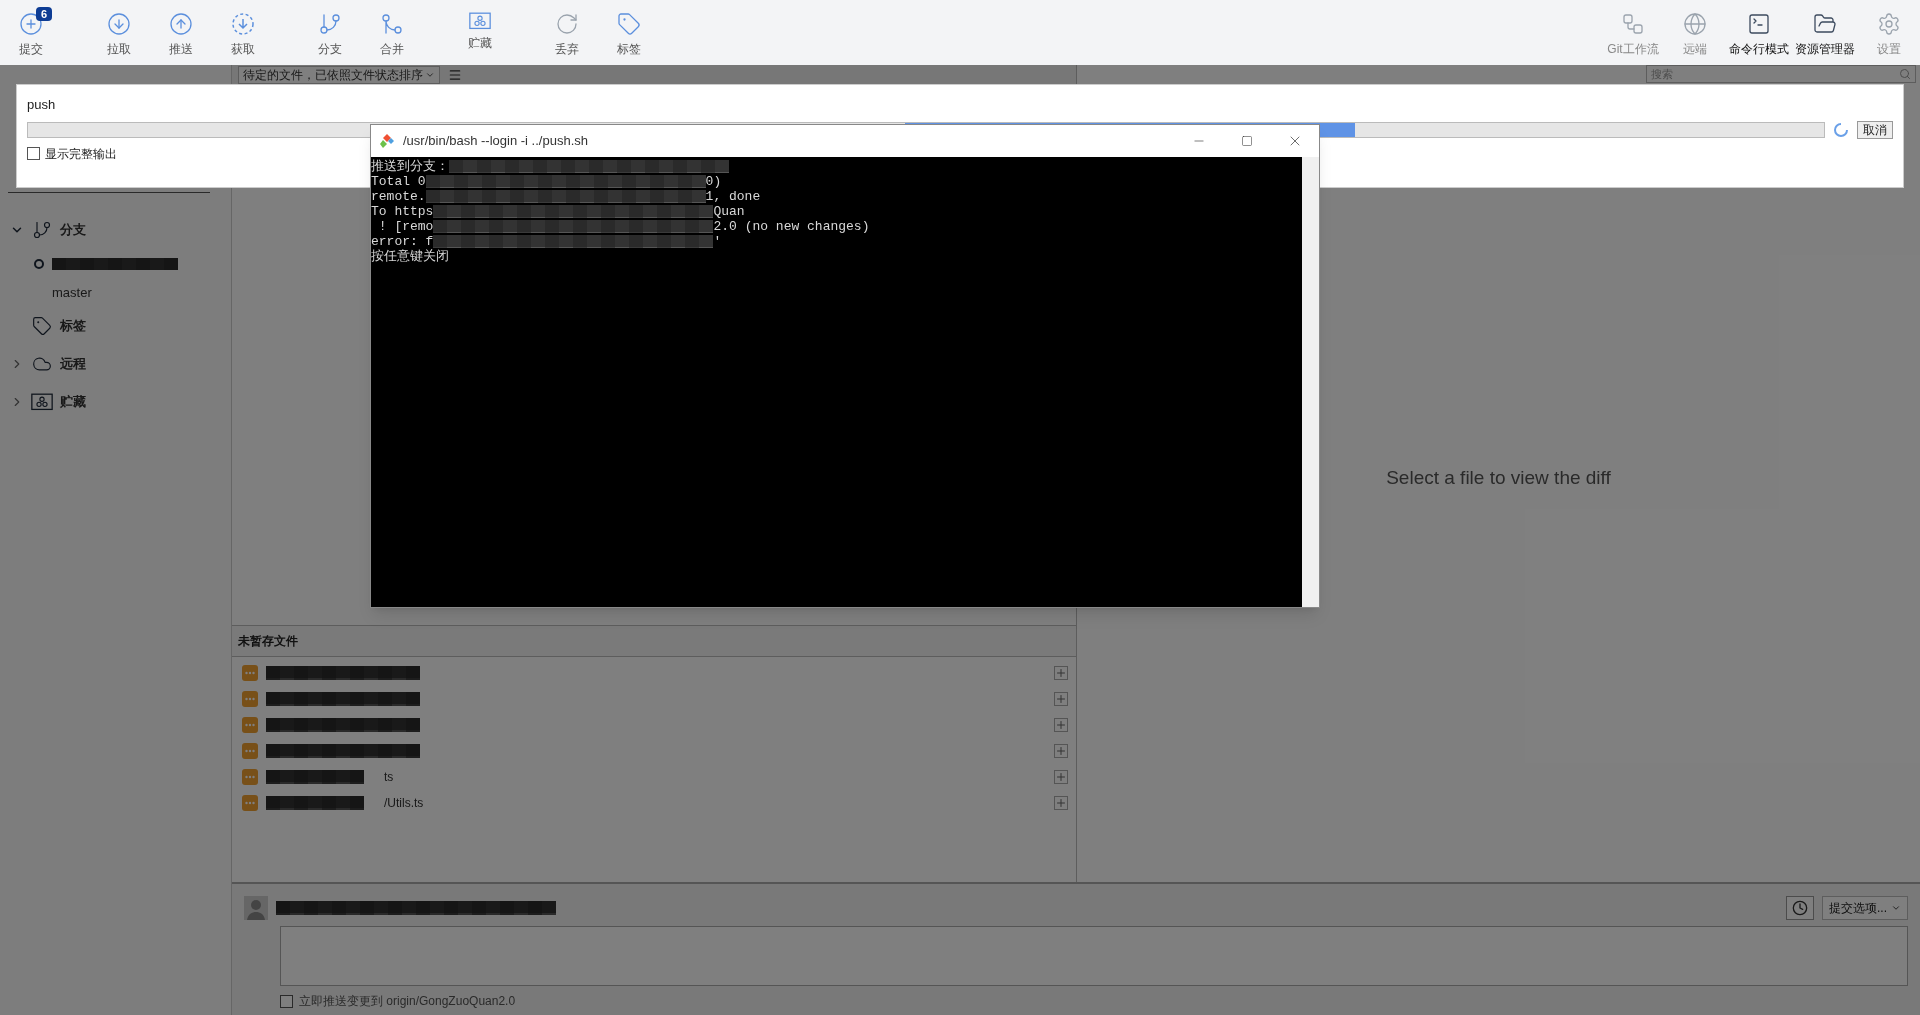  I want to click on caret-icon, so click(1896, 908).